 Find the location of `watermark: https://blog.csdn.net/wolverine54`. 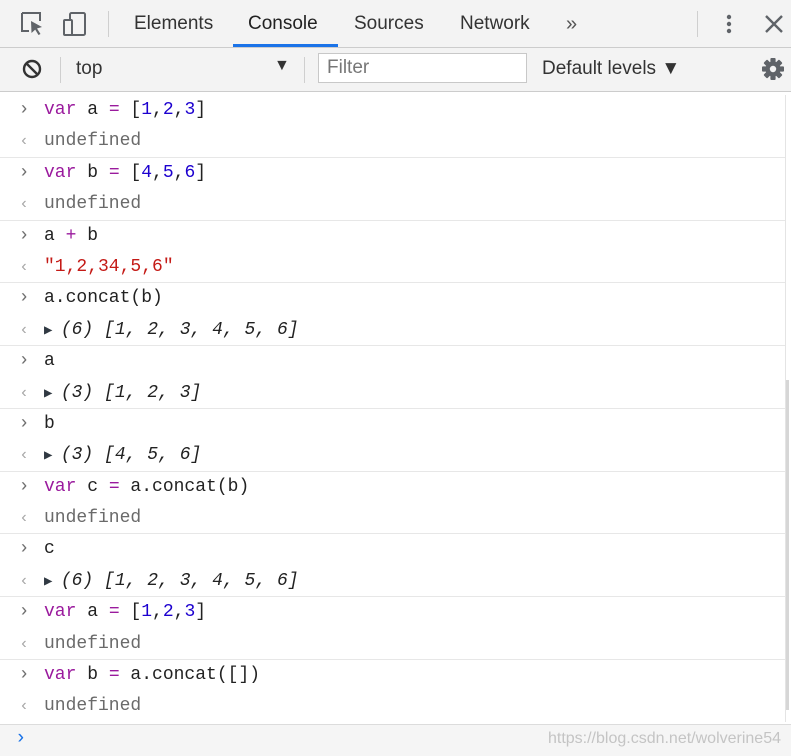

watermark: https://blog.csdn.net/wolverine54 is located at coordinates (664, 738).